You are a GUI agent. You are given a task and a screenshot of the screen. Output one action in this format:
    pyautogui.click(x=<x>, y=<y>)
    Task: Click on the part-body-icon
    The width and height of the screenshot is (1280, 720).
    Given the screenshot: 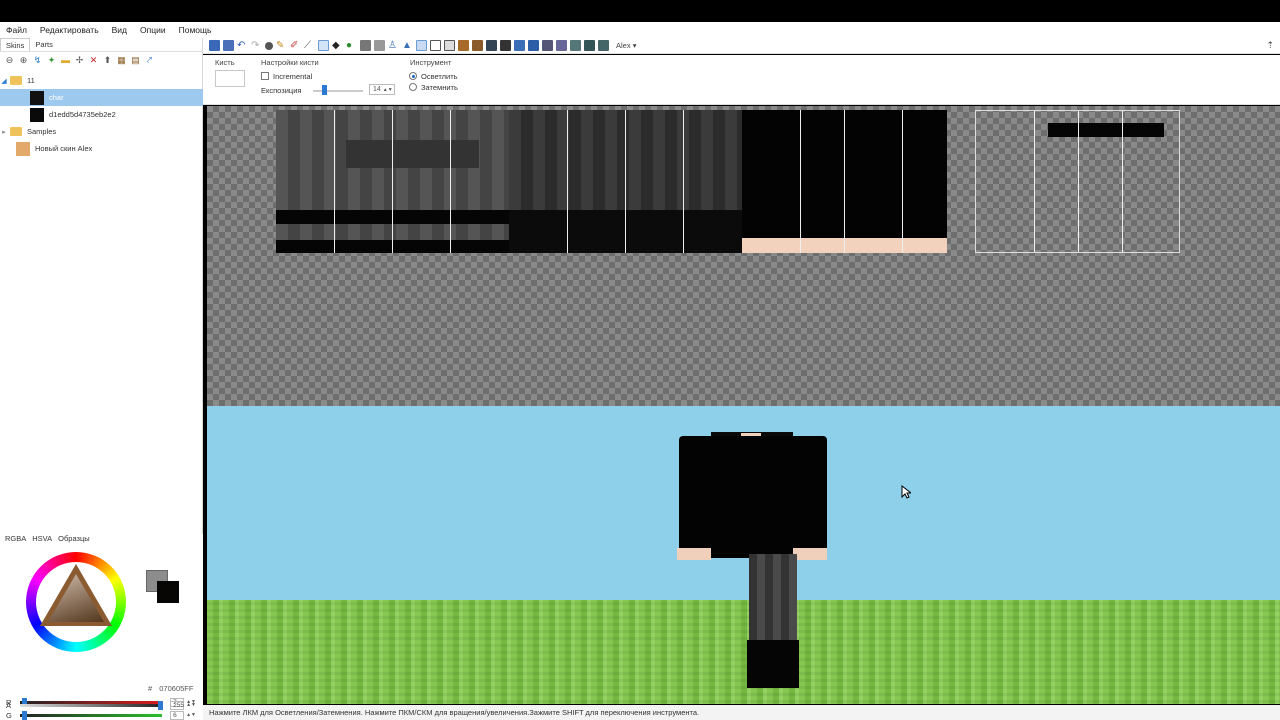 What is the action you would take?
    pyautogui.click(x=477, y=45)
    